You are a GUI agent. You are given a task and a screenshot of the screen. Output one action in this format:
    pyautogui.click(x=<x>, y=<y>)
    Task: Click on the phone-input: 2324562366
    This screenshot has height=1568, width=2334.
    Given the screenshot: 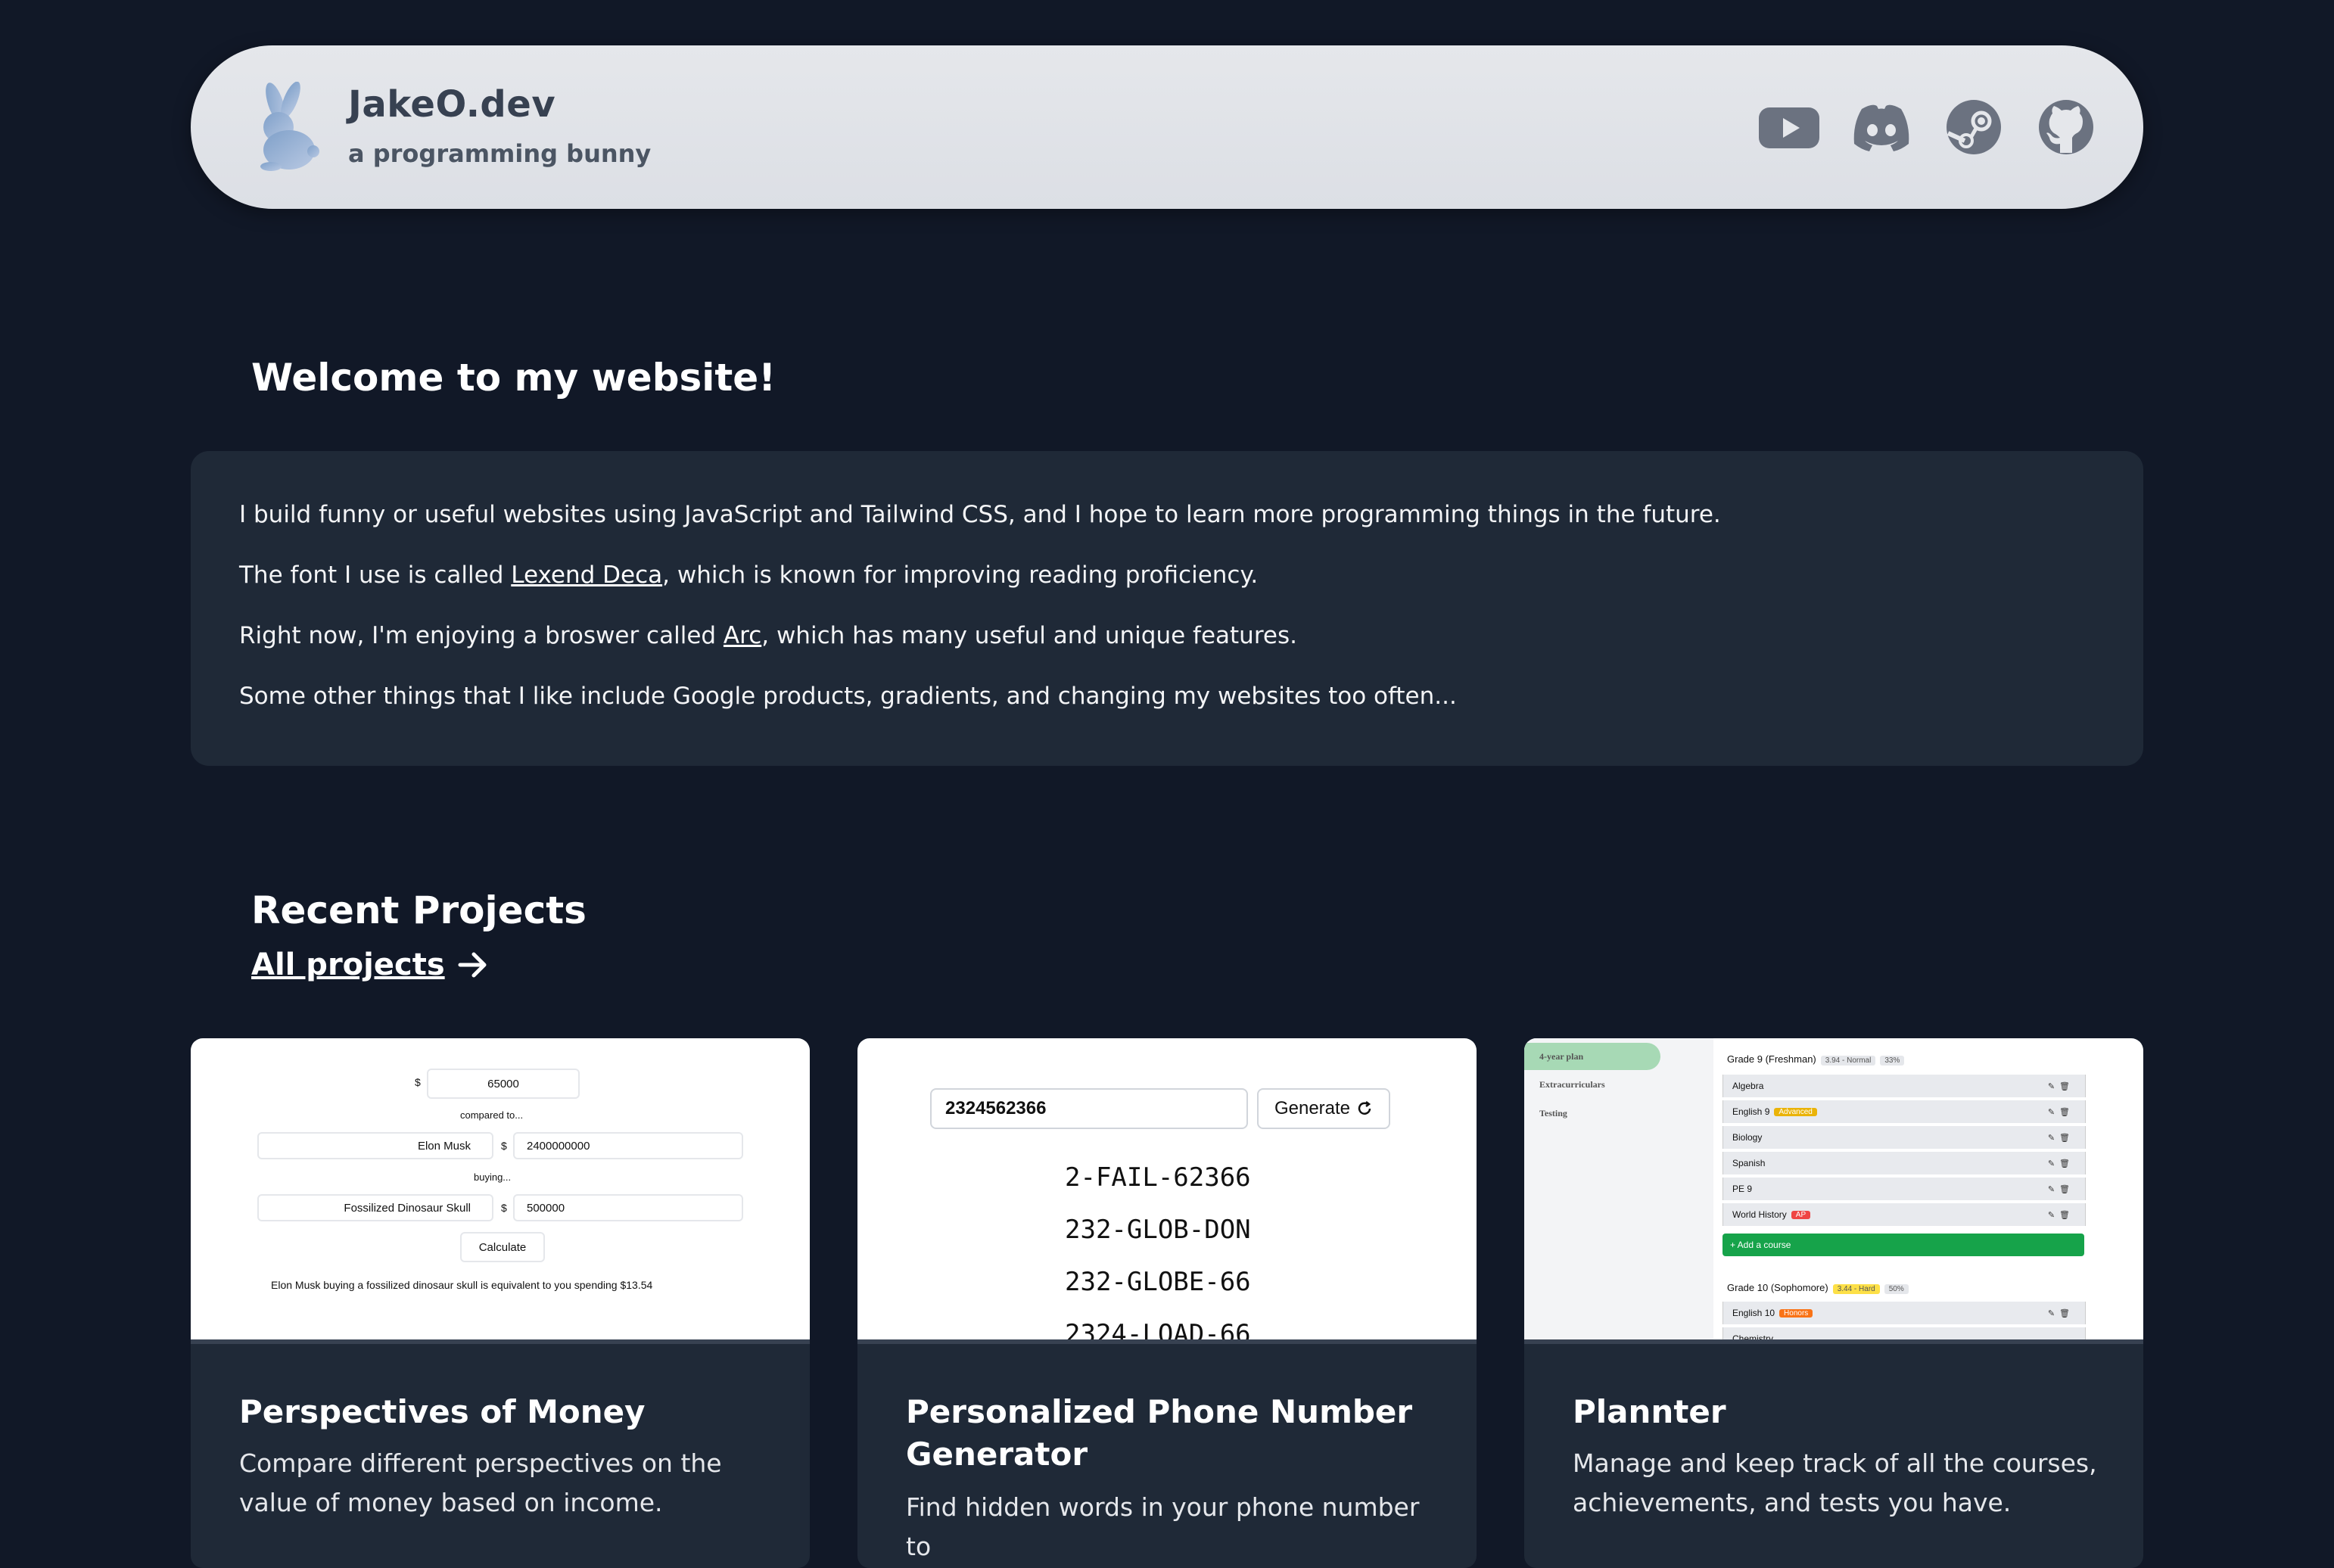 What is the action you would take?
    pyautogui.click(x=1089, y=1108)
    